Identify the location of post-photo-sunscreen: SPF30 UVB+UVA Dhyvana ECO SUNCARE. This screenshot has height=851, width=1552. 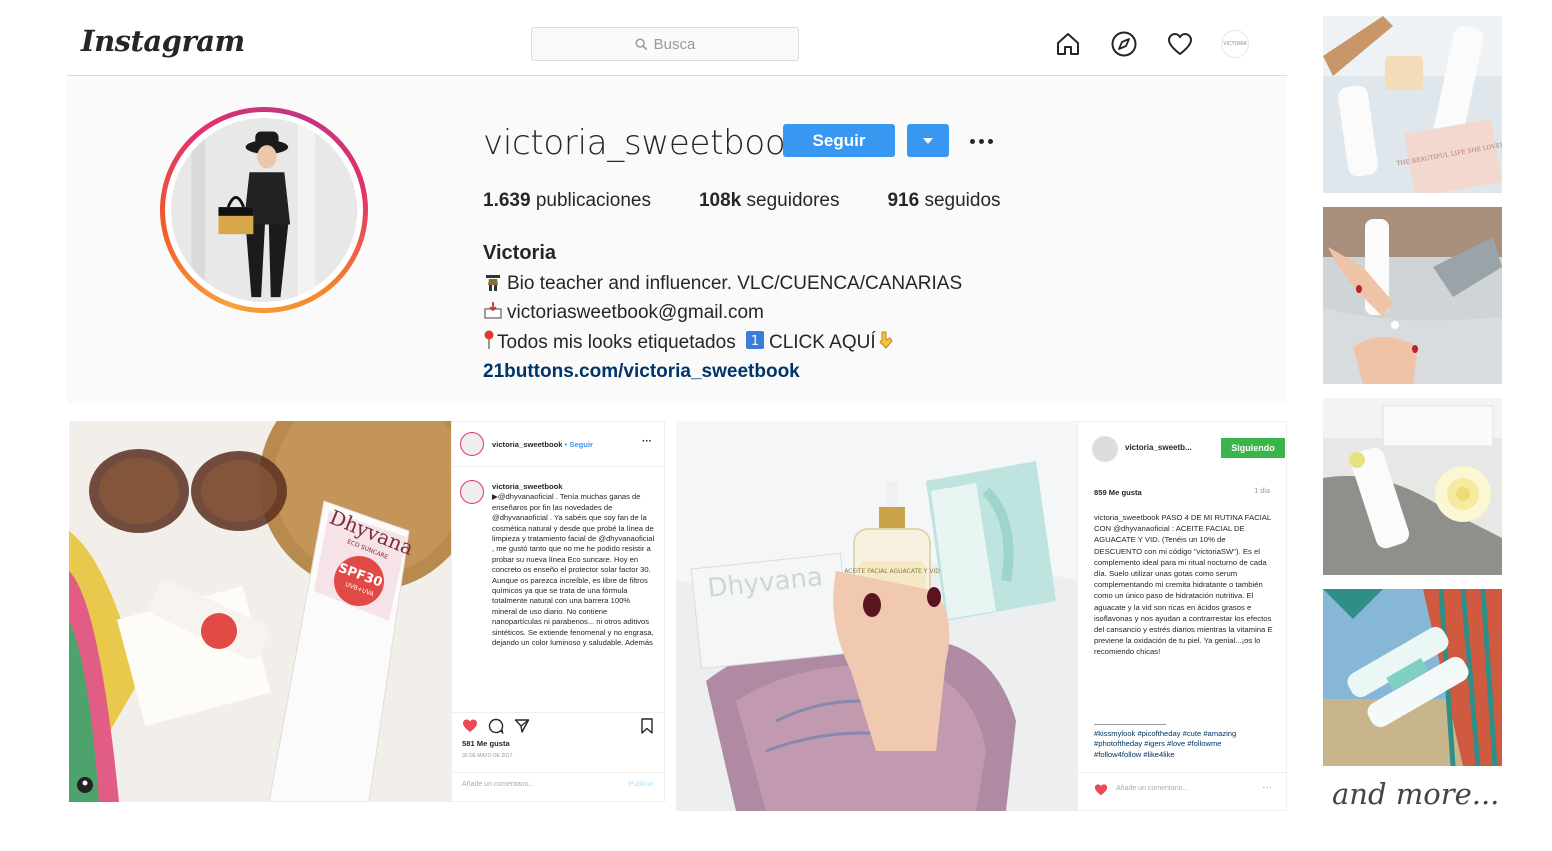
(260, 611).